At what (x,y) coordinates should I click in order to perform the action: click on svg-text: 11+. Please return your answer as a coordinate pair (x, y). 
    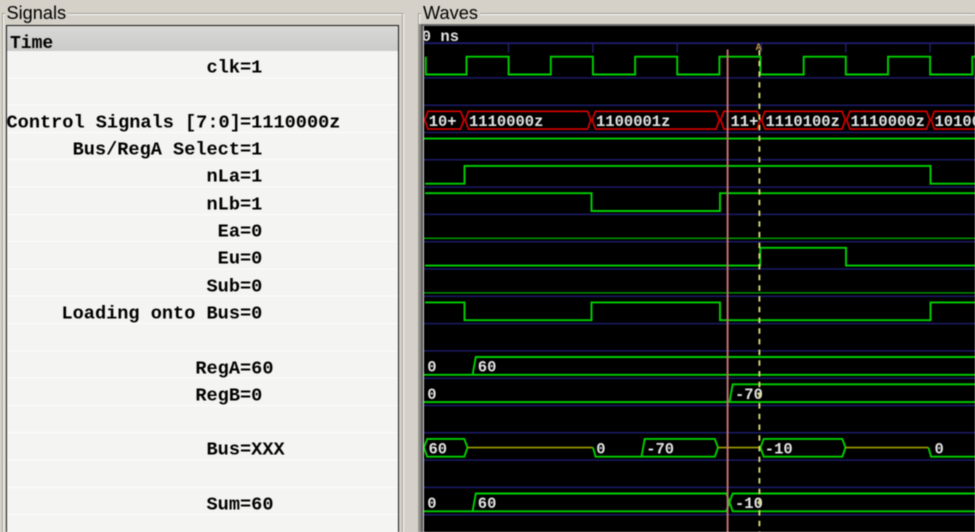
    Looking at the image, I should click on (745, 122).